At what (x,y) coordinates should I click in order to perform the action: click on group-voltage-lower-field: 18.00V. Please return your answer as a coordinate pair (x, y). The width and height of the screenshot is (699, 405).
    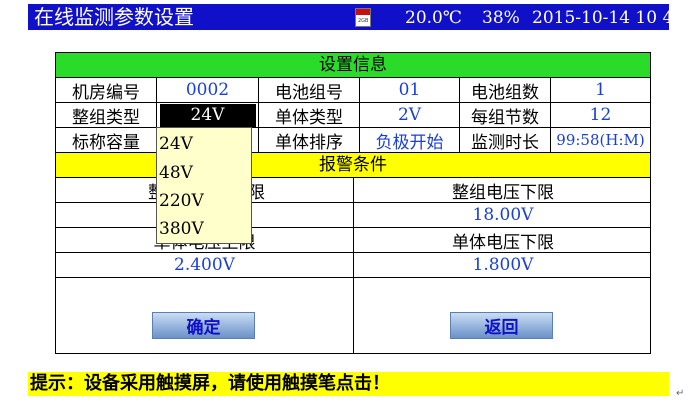
    Looking at the image, I should click on (503, 215).